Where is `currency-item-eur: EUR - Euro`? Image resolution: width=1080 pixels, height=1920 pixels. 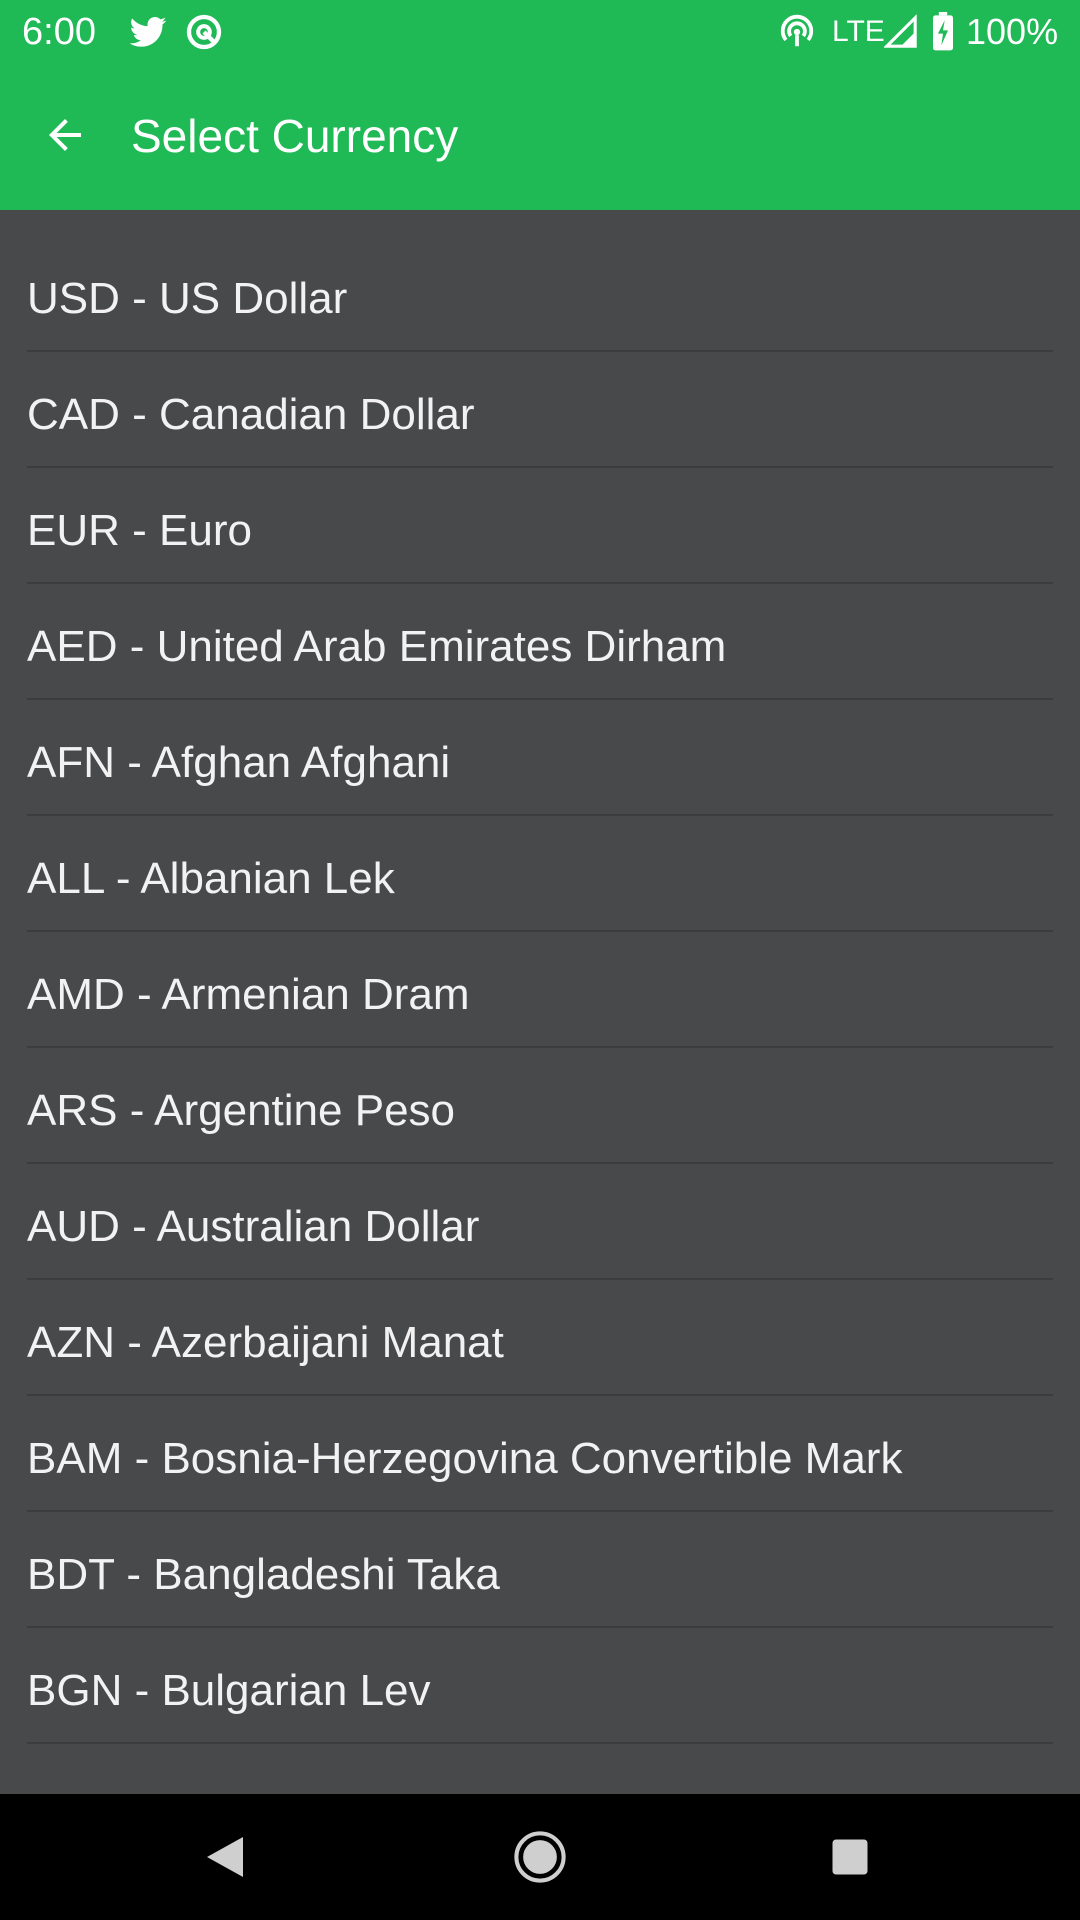
currency-item-eur: EUR - Euro is located at coordinates (540, 526).